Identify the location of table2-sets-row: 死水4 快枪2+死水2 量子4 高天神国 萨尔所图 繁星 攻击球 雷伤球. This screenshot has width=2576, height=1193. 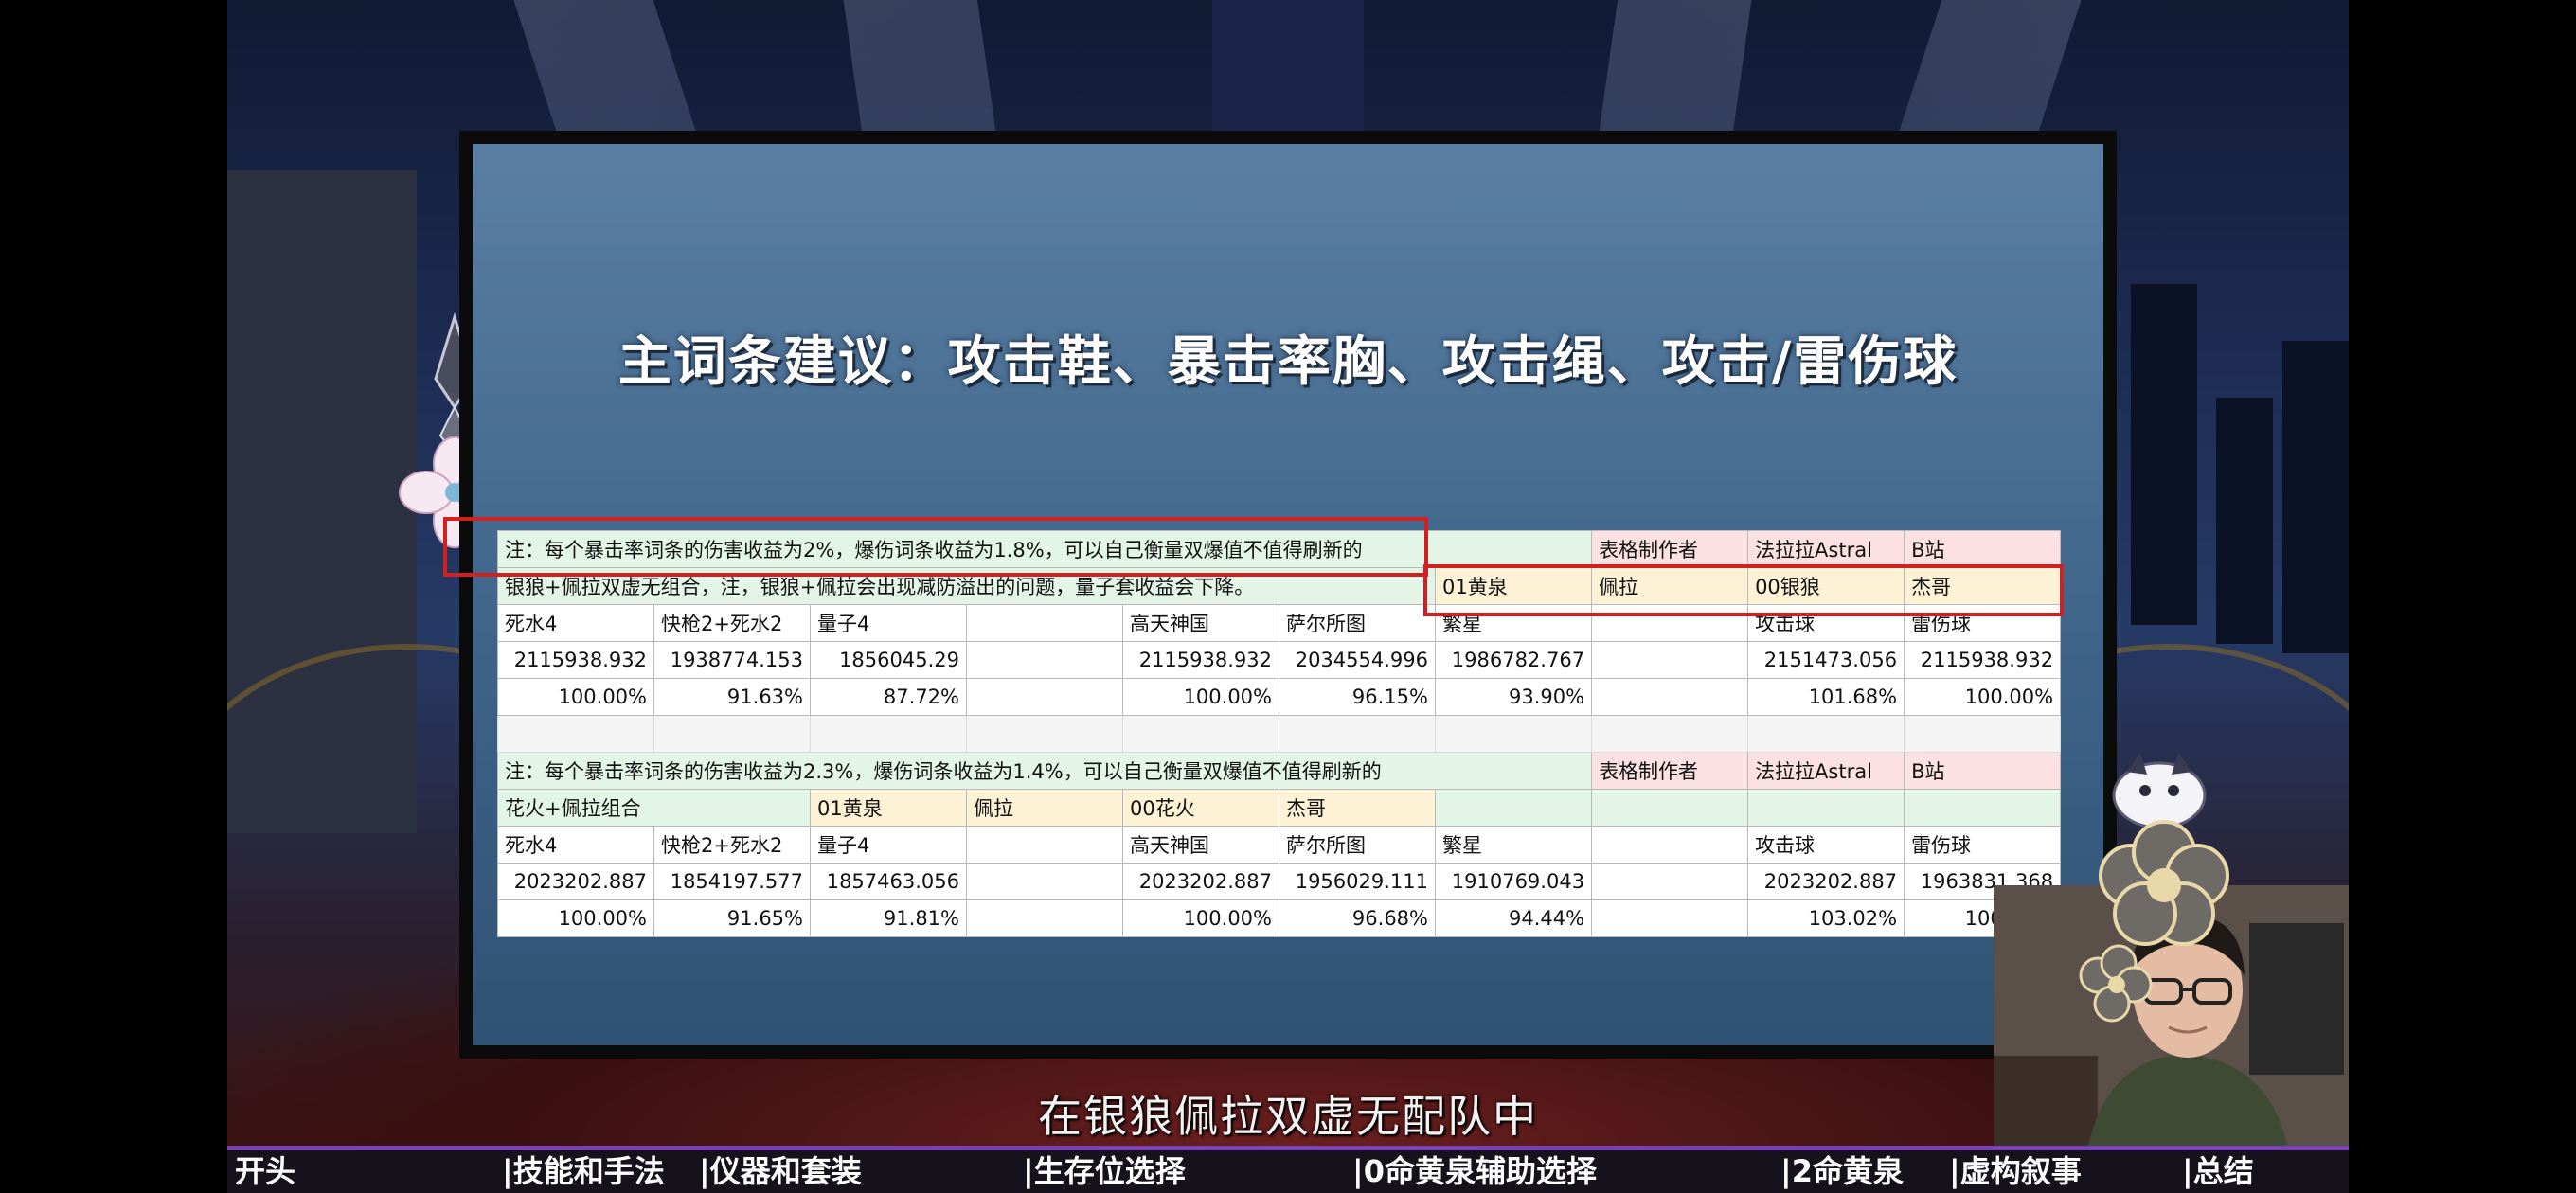
(1279, 845).